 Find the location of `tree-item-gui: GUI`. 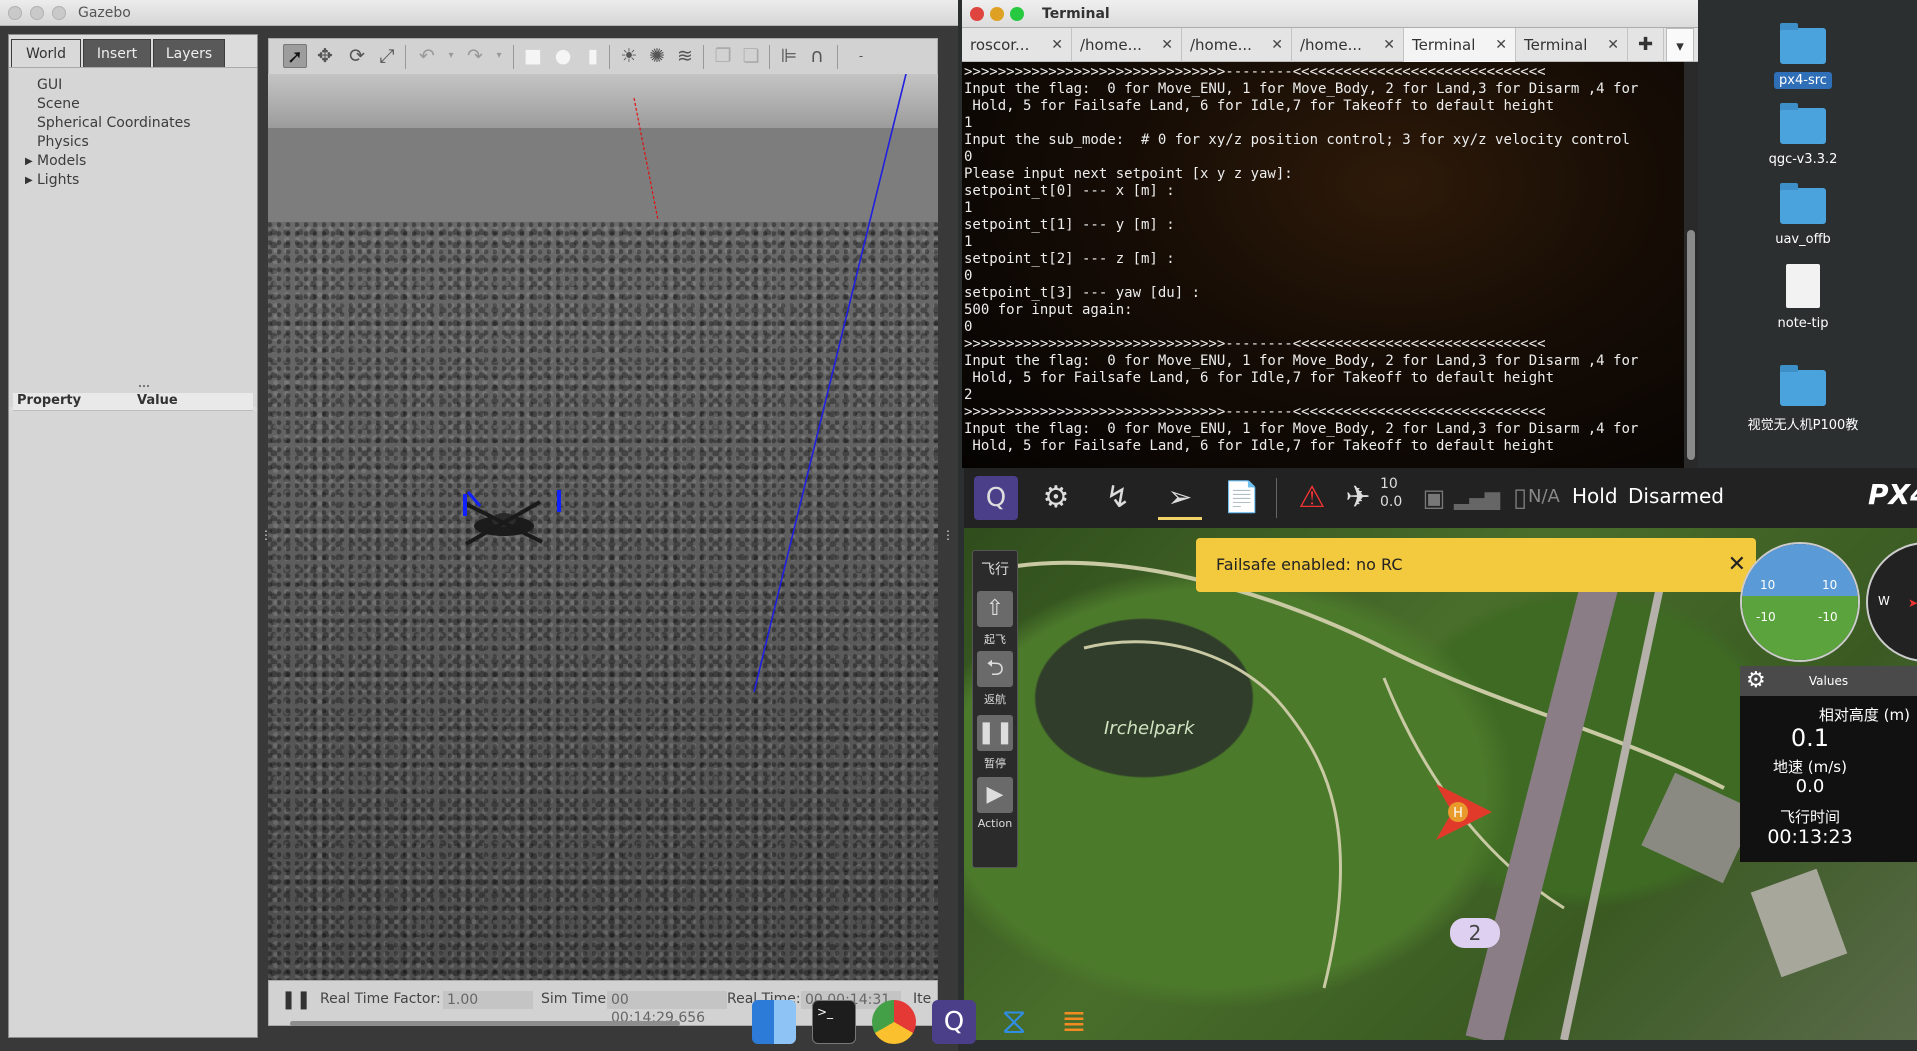

tree-item-gui: GUI is located at coordinates (49, 85).